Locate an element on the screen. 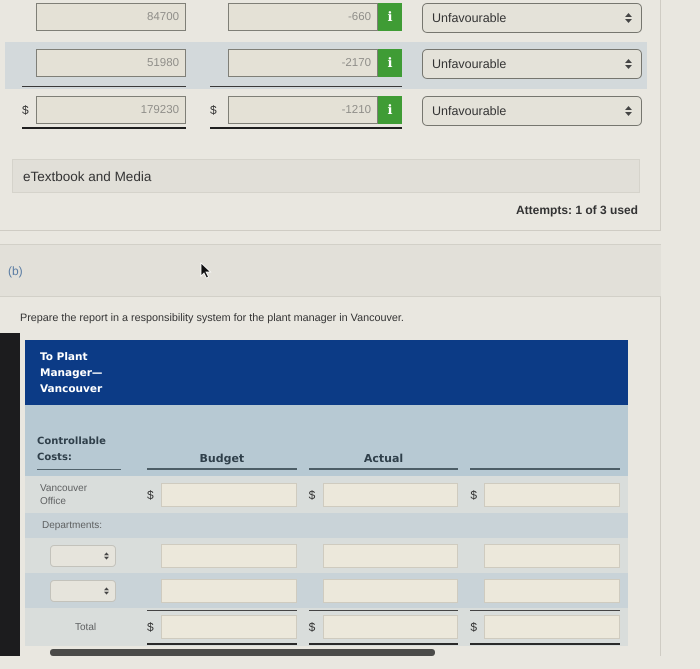 The width and height of the screenshot is (700, 669). instruction-text: Prepare the report in a responsibility system for the plant manager in Vancouver. is located at coordinates (212, 318).